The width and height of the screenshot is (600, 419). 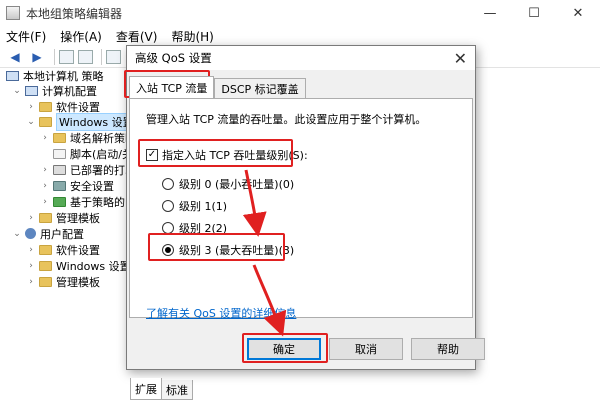 What do you see at coordinates (534, 13) in the screenshot?
I see `maximize-button: ☐` at bounding box center [534, 13].